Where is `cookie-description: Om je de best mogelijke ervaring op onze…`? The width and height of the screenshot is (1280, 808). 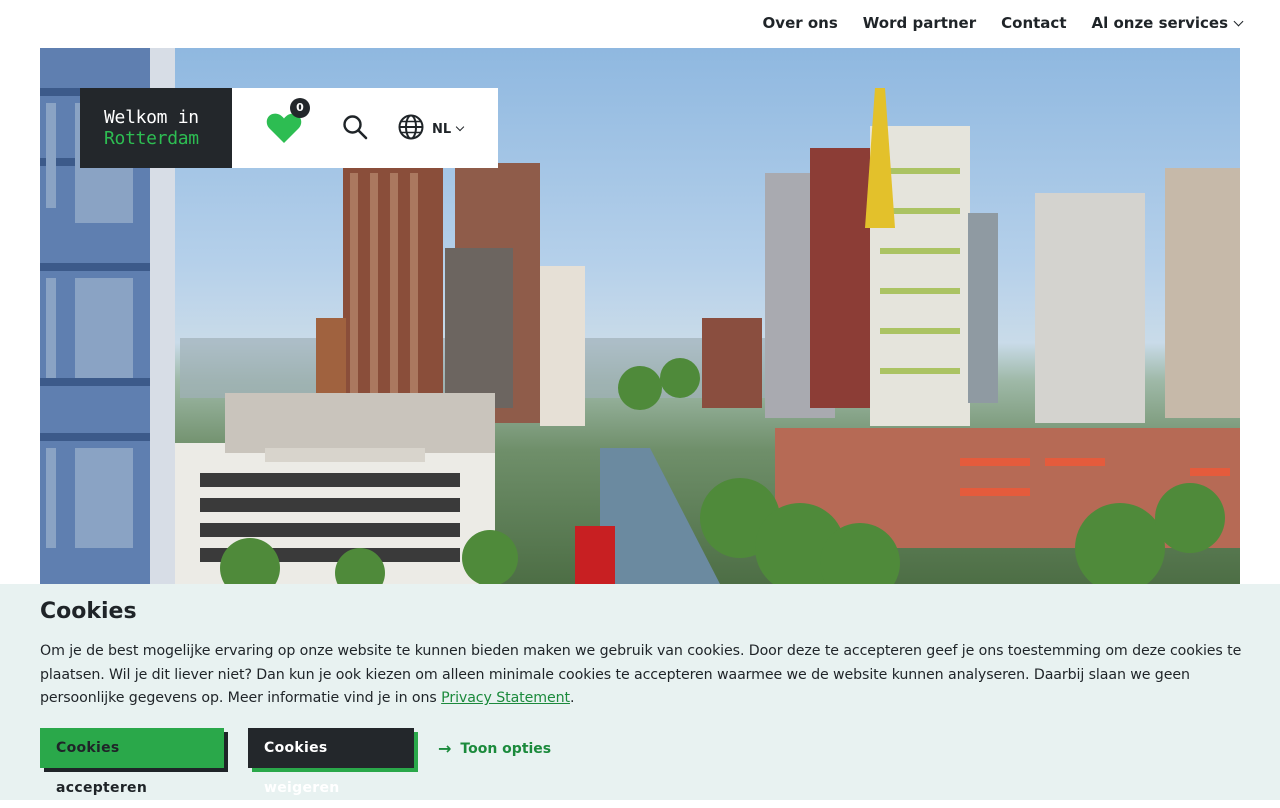
cookie-description: Om je de best mogelijke ervaring op onze… is located at coordinates (642, 675).